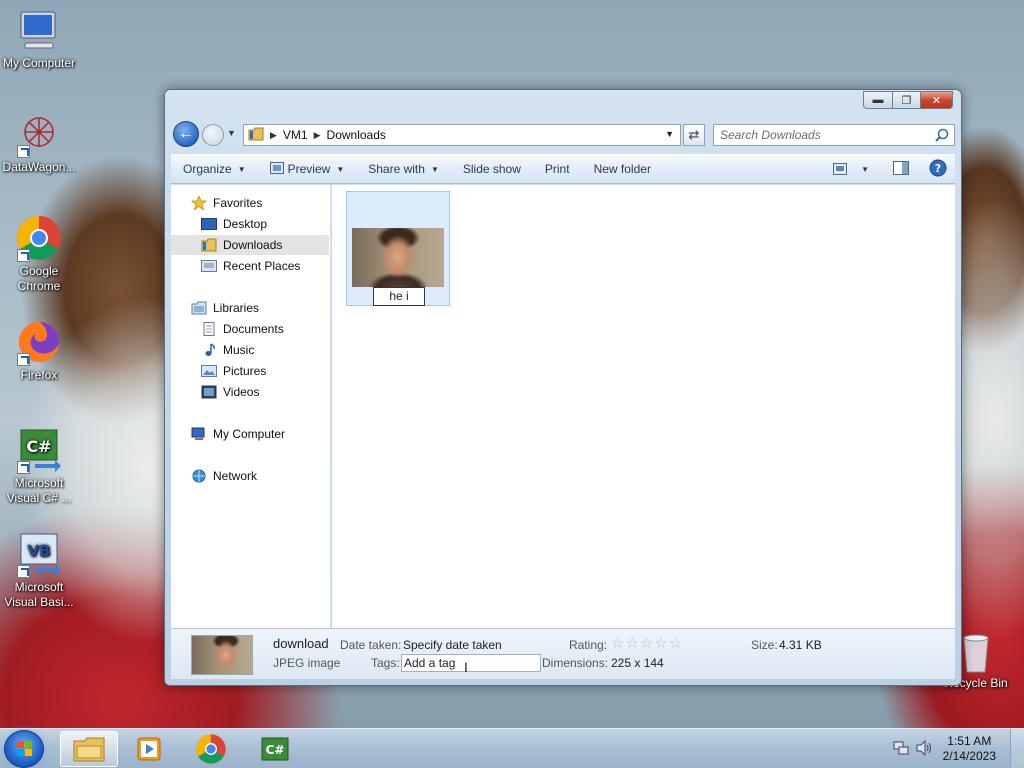 Image resolution: width=1024 pixels, height=768 pixels. Describe the element at coordinates (39, 278) in the screenshot. I see `desktop-icon-label: Google Chrome` at that location.